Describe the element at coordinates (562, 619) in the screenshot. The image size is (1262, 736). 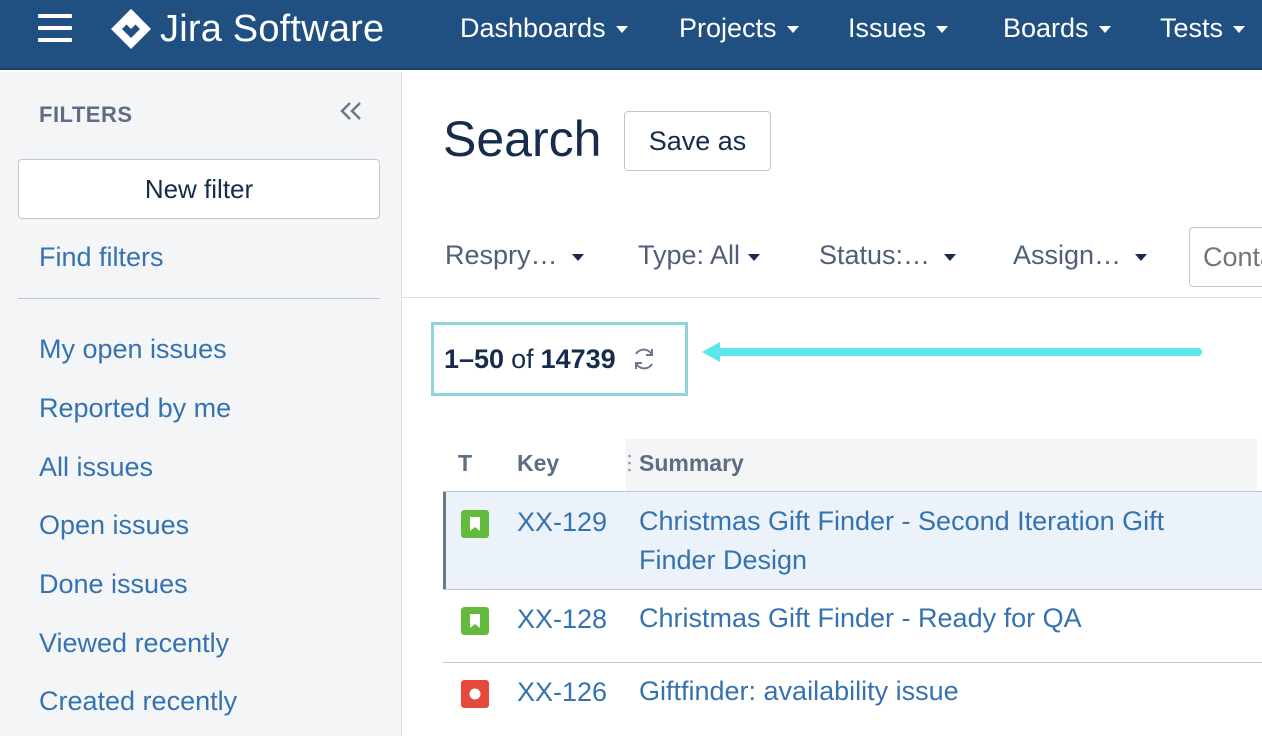
I see `issue-key-link: XX-128` at that location.